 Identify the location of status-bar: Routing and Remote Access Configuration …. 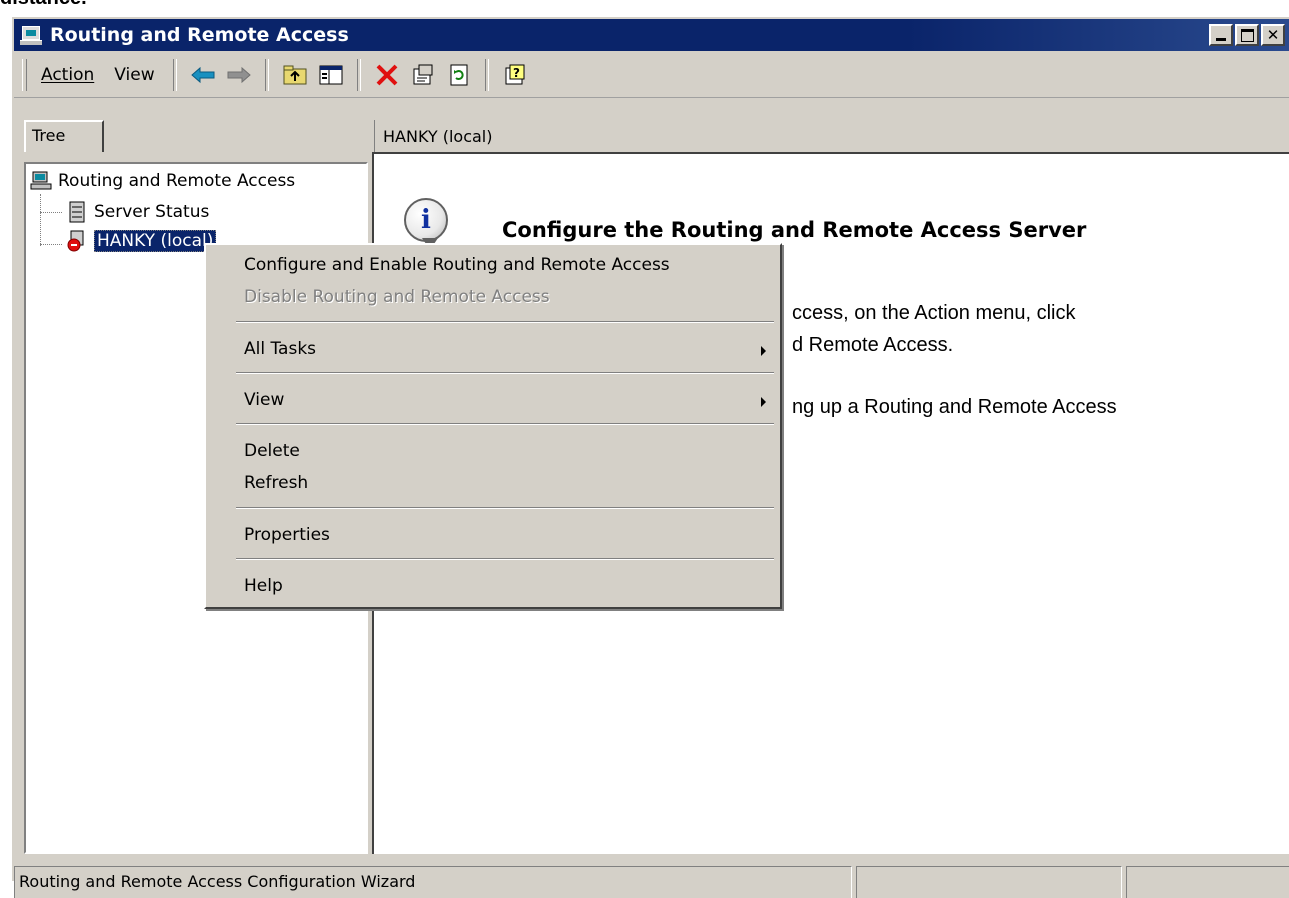
(651, 878).